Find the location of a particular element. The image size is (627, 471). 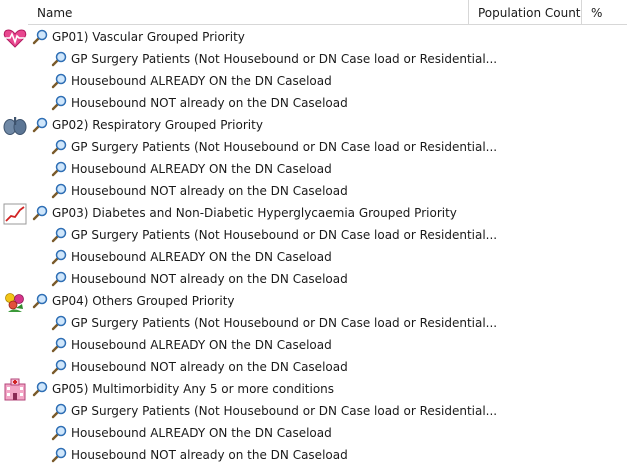

heart-rate-icon is located at coordinates (15, 38).